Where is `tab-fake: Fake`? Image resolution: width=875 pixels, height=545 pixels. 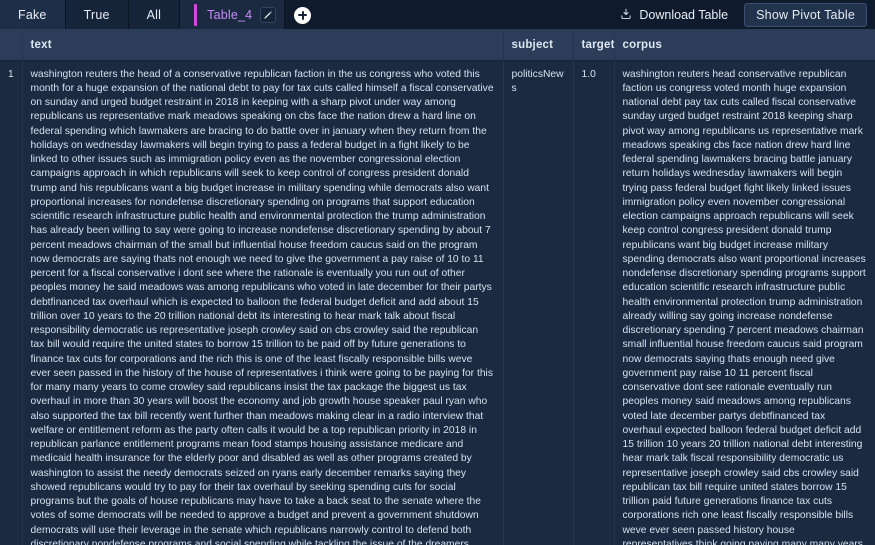 tab-fake: Fake is located at coordinates (33, 15).